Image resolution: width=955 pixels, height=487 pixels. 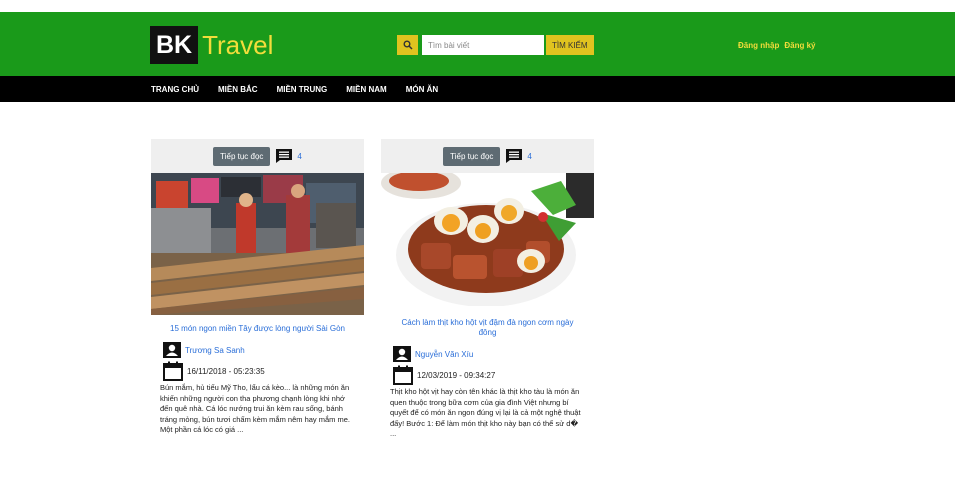 I want to click on login-link: Đăng nhập, so click(x=758, y=45).